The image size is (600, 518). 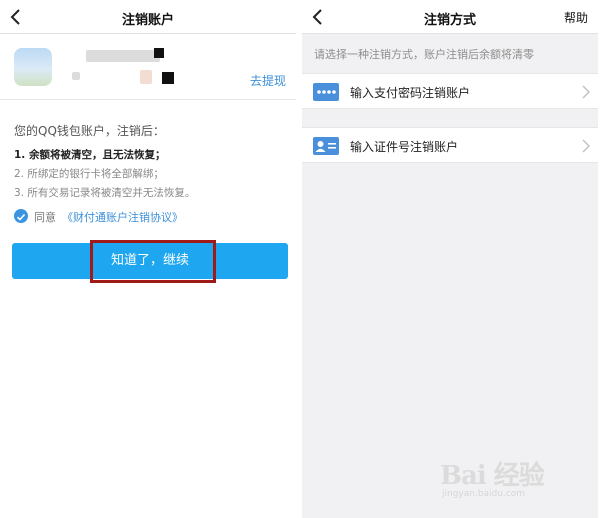 What do you see at coordinates (122, 217) in the screenshot?
I see `agreement-link: 《财付通账户注销协议》` at bounding box center [122, 217].